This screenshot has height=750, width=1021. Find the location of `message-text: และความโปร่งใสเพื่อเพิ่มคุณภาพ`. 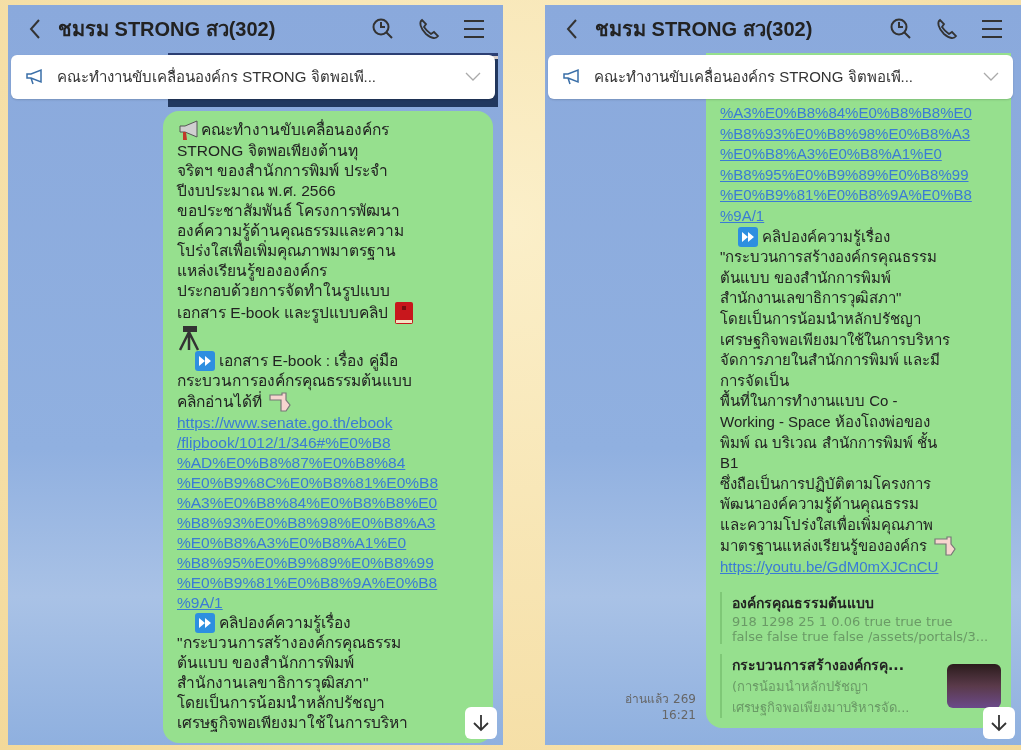

message-text: และความโปร่งใสเพื่อเพิ่มคุณภาพ is located at coordinates (826, 525).